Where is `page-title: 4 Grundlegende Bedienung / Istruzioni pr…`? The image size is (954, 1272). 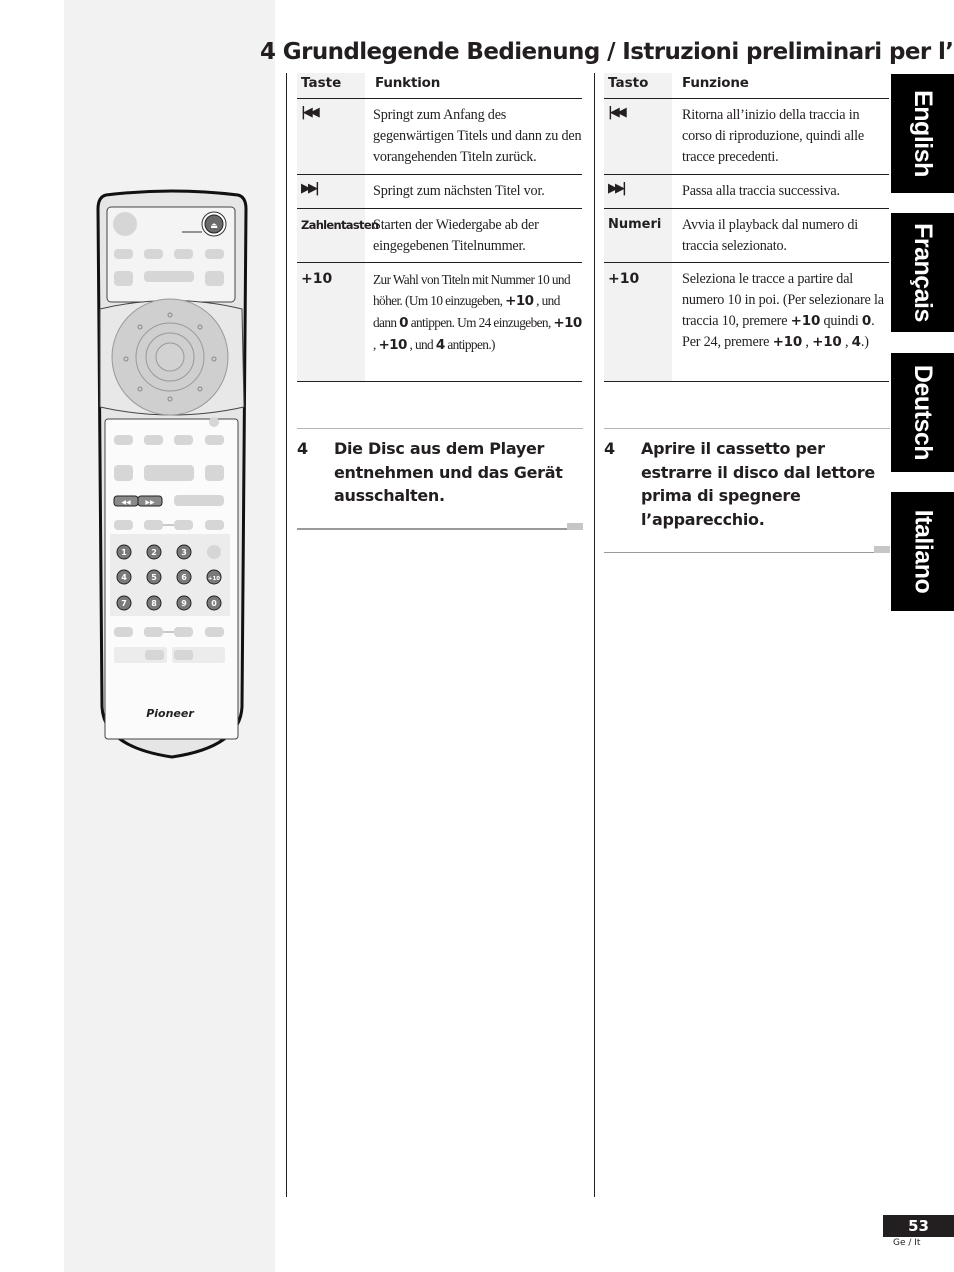
page-title: 4 Grundlegende Bedienung / Istruzioni pr… is located at coordinates (607, 52).